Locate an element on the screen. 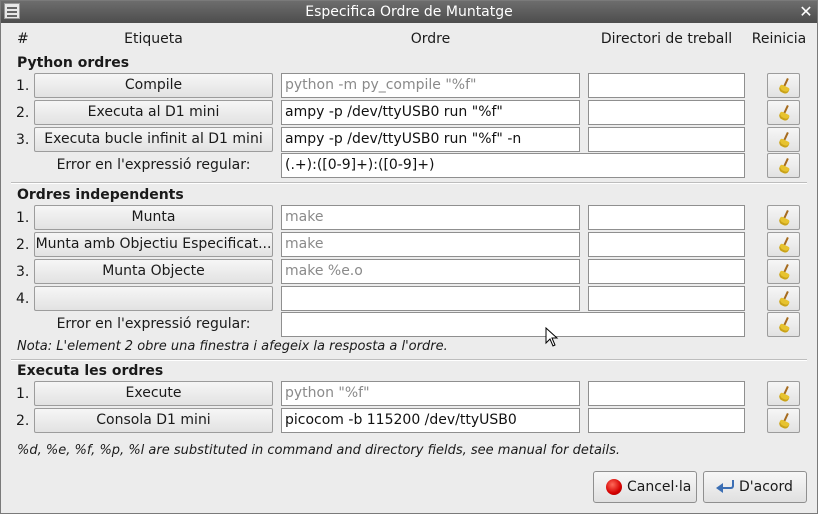 This screenshot has height=514, width=818. ok-button-label: D'acord is located at coordinates (766, 487).